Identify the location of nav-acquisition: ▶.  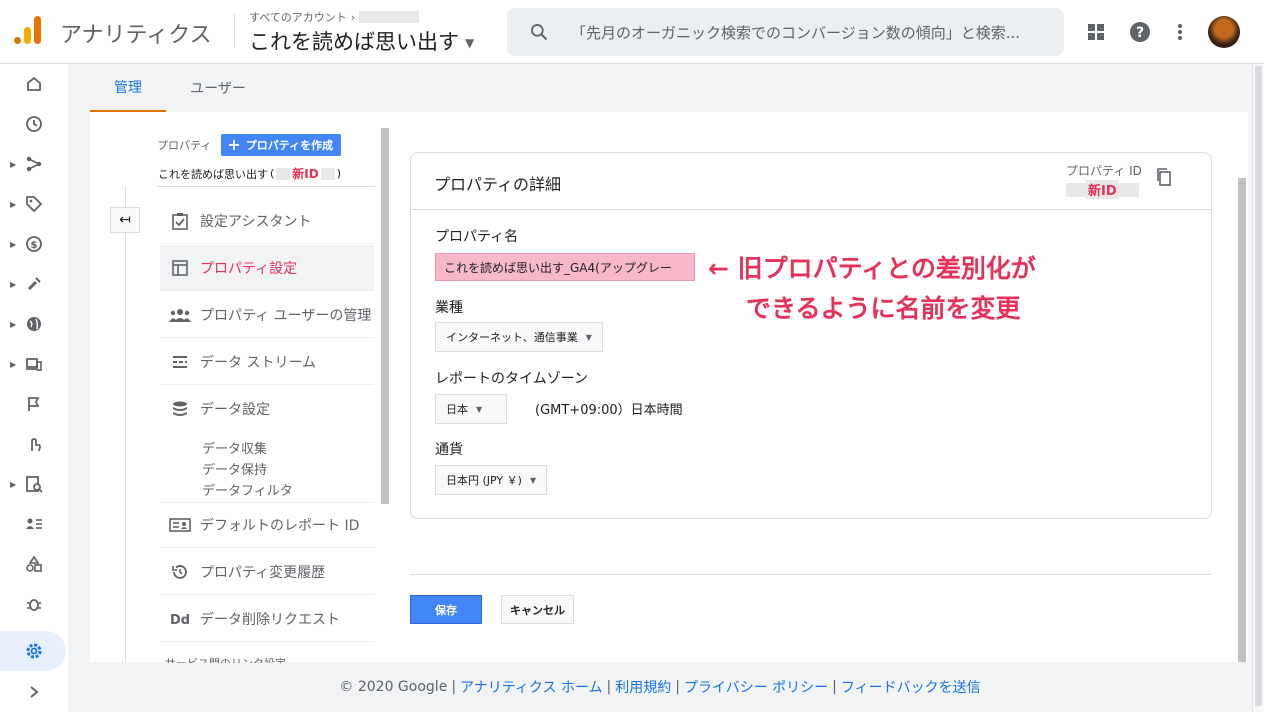
(34, 204).